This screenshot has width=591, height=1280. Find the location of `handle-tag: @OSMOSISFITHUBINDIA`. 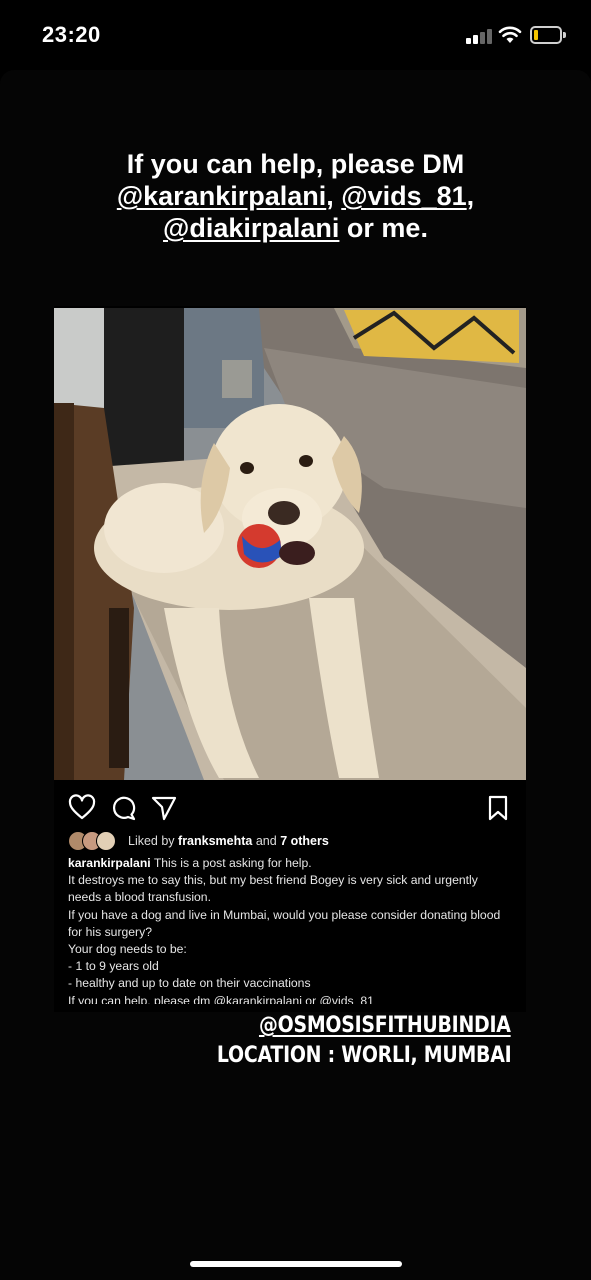

handle-tag: @OSMOSISFITHUBINDIA is located at coordinates (385, 1025).